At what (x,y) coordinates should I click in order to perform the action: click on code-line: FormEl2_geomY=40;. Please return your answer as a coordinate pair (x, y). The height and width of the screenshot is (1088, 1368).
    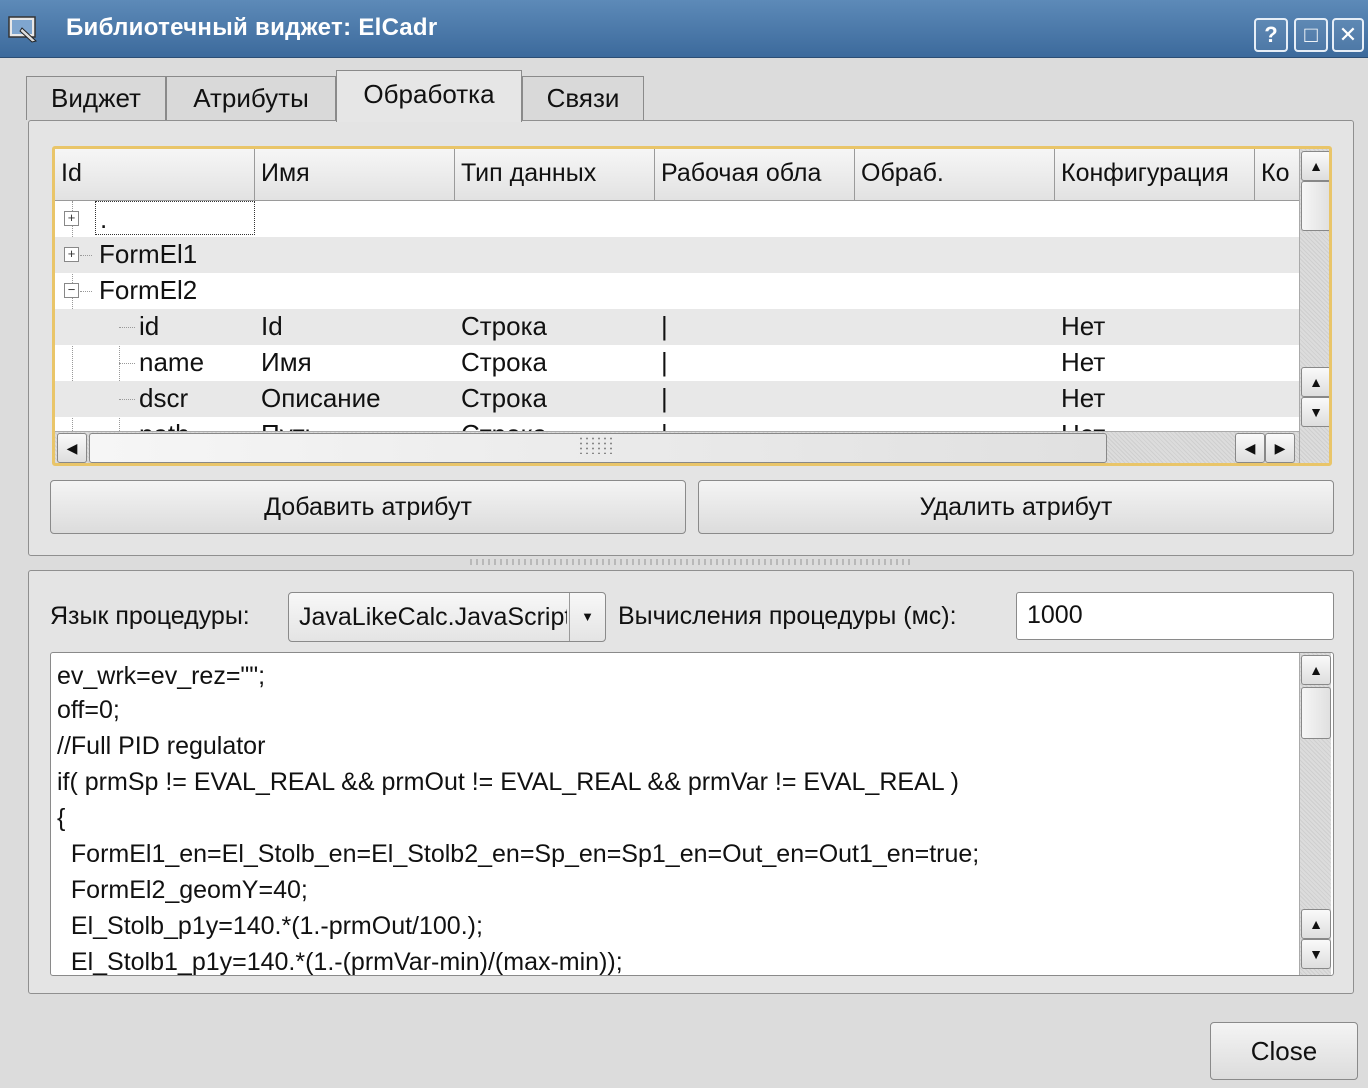
    Looking at the image, I should click on (182, 890).